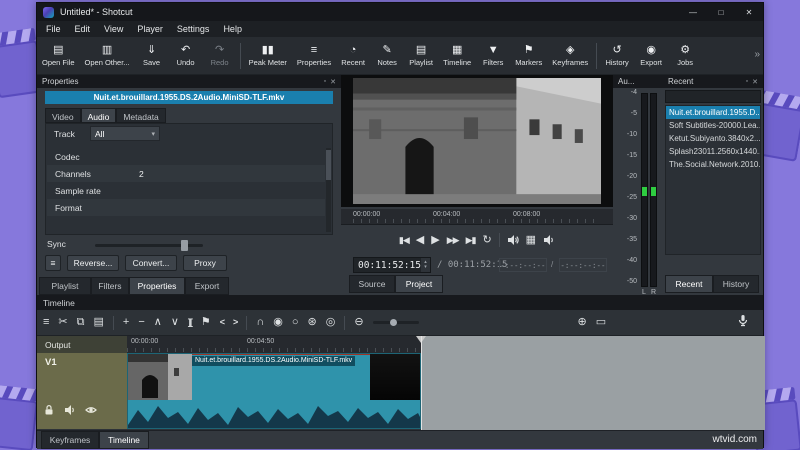 The image size is (800, 450). Describe the element at coordinates (232, 29) in the screenshot. I see `menu-help: Help` at that location.